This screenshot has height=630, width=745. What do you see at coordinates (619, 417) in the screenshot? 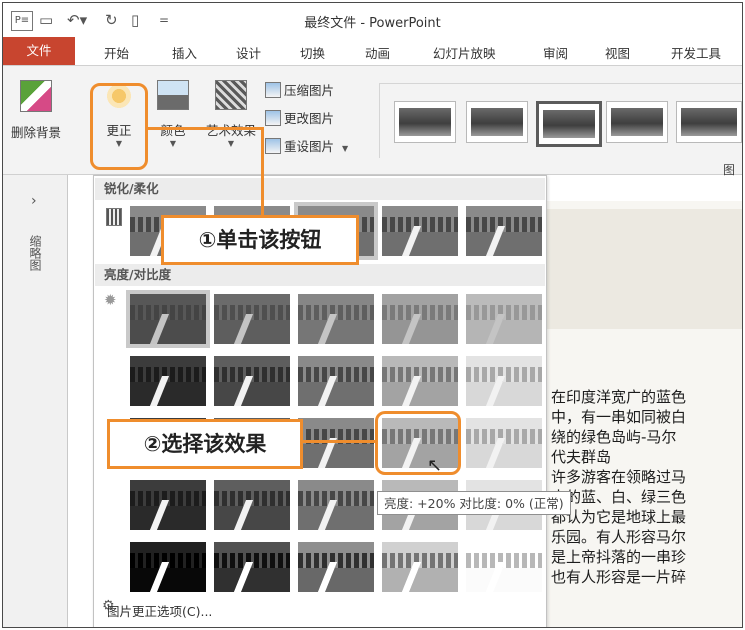
I see `slide-text-line: 中，有一串如同被白` at bounding box center [619, 417].